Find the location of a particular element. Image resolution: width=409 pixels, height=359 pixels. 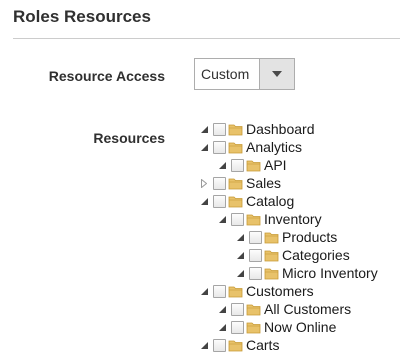

tree-node-api: API is located at coordinates (251, 165).